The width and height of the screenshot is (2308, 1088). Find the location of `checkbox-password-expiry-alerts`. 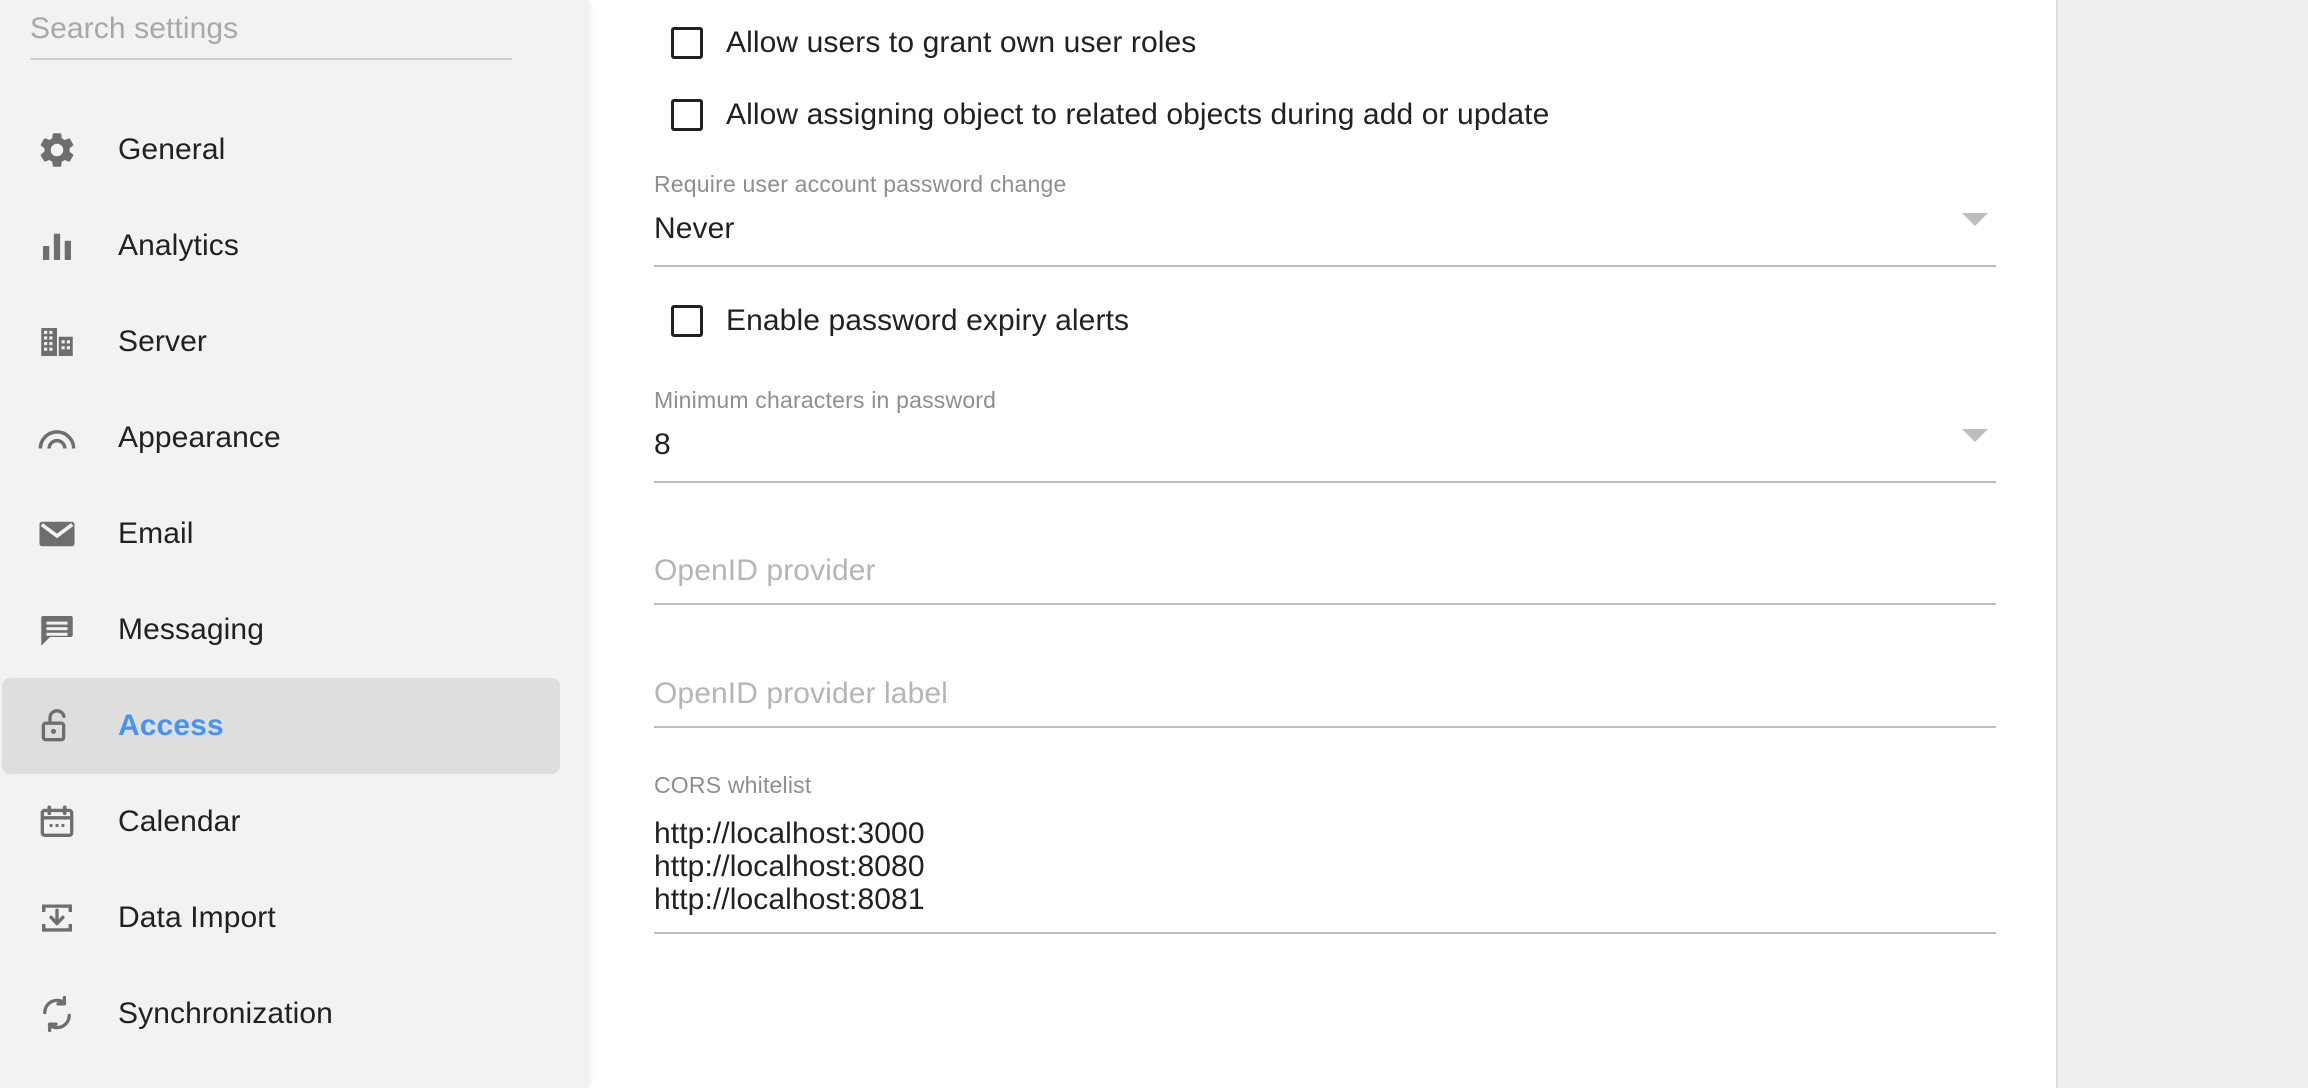

checkbox-password-expiry-alerts is located at coordinates (687, 321).